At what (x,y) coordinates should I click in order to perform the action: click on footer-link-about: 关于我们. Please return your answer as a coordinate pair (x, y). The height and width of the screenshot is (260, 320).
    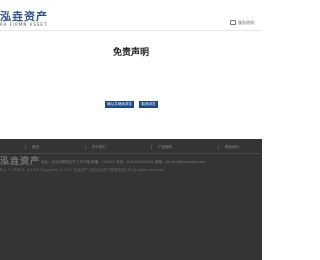
    Looking at the image, I should click on (98, 147).